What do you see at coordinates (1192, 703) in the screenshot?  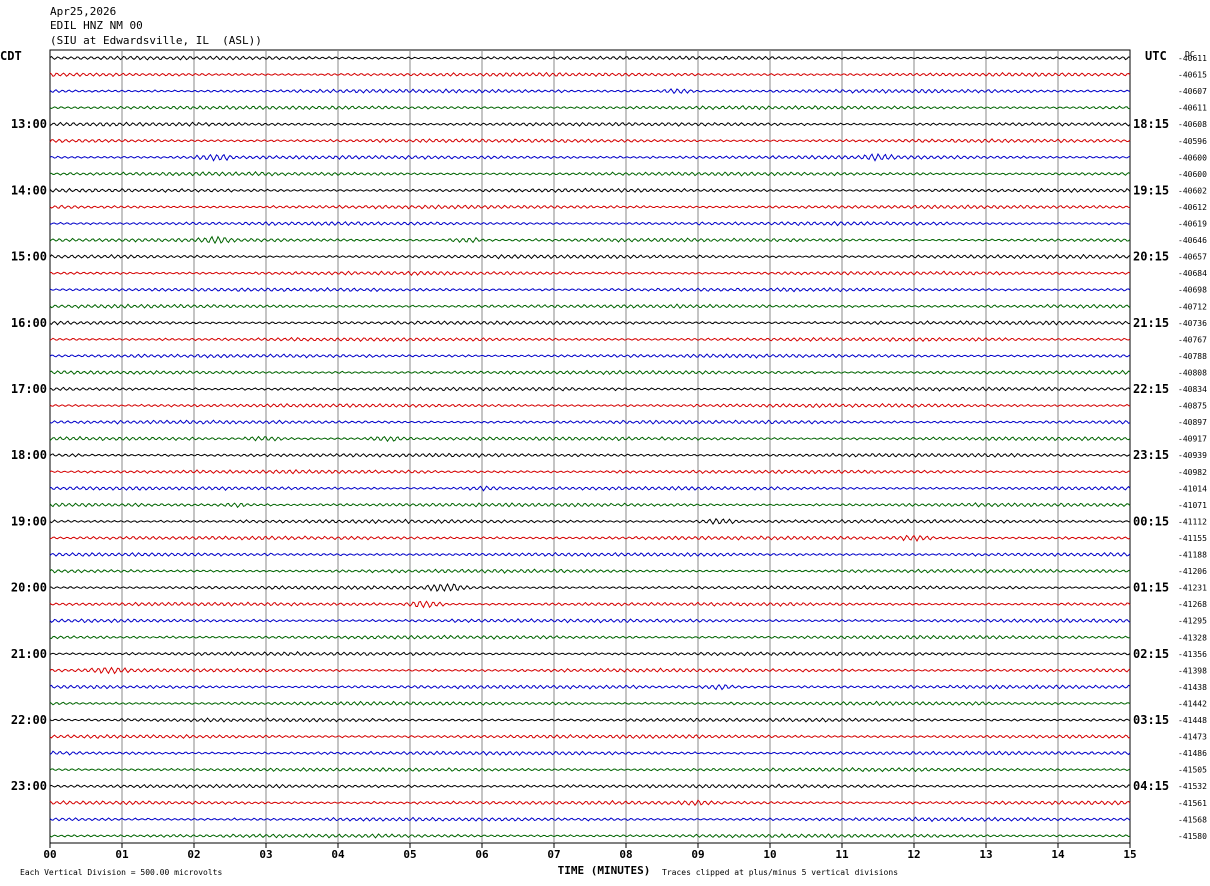 I see `dc-offset-label: -41442` at bounding box center [1192, 703].